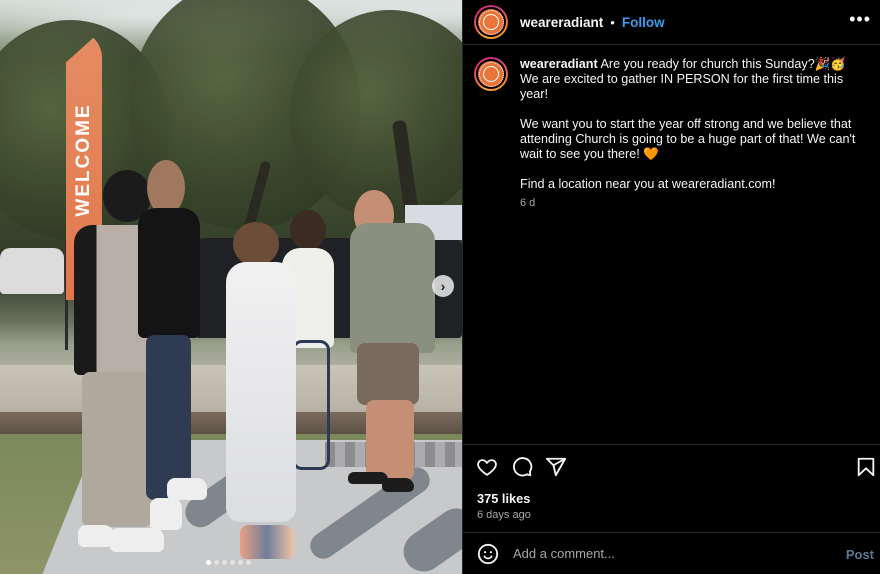  Describe the element at coordinates (311, 405) in the screenshot. I see `stroller` at that location.